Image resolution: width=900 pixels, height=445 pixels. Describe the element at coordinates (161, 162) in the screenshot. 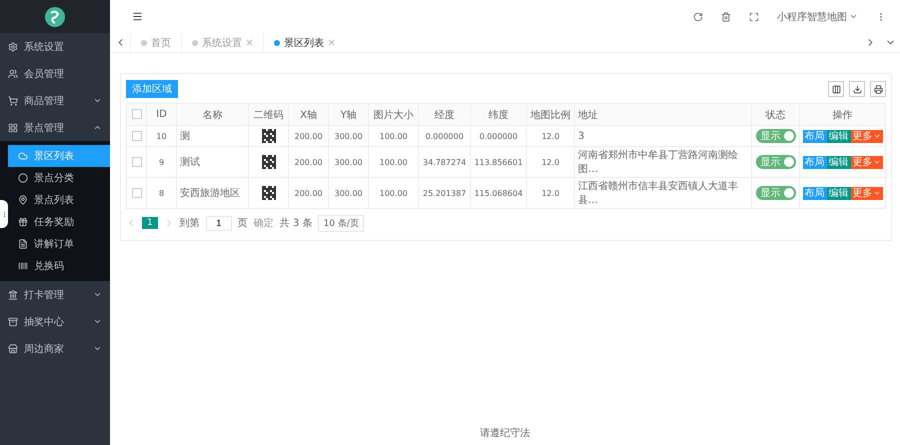

I see `table-cell: 9` at that location.